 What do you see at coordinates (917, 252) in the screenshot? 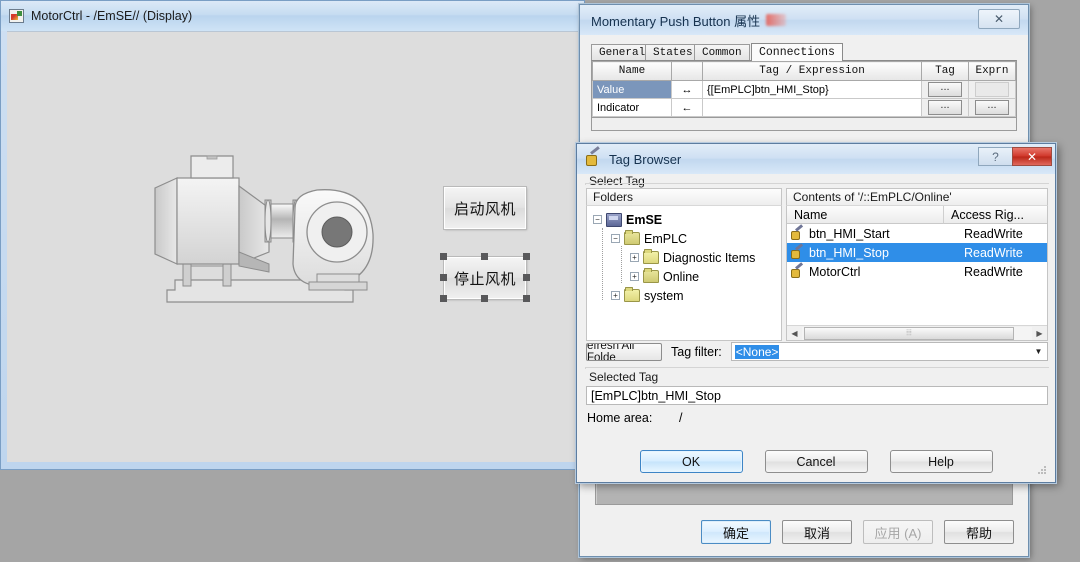
I see `list-item: btn_HMI_Stop ReadWrite` at bounding box center [917, 252].